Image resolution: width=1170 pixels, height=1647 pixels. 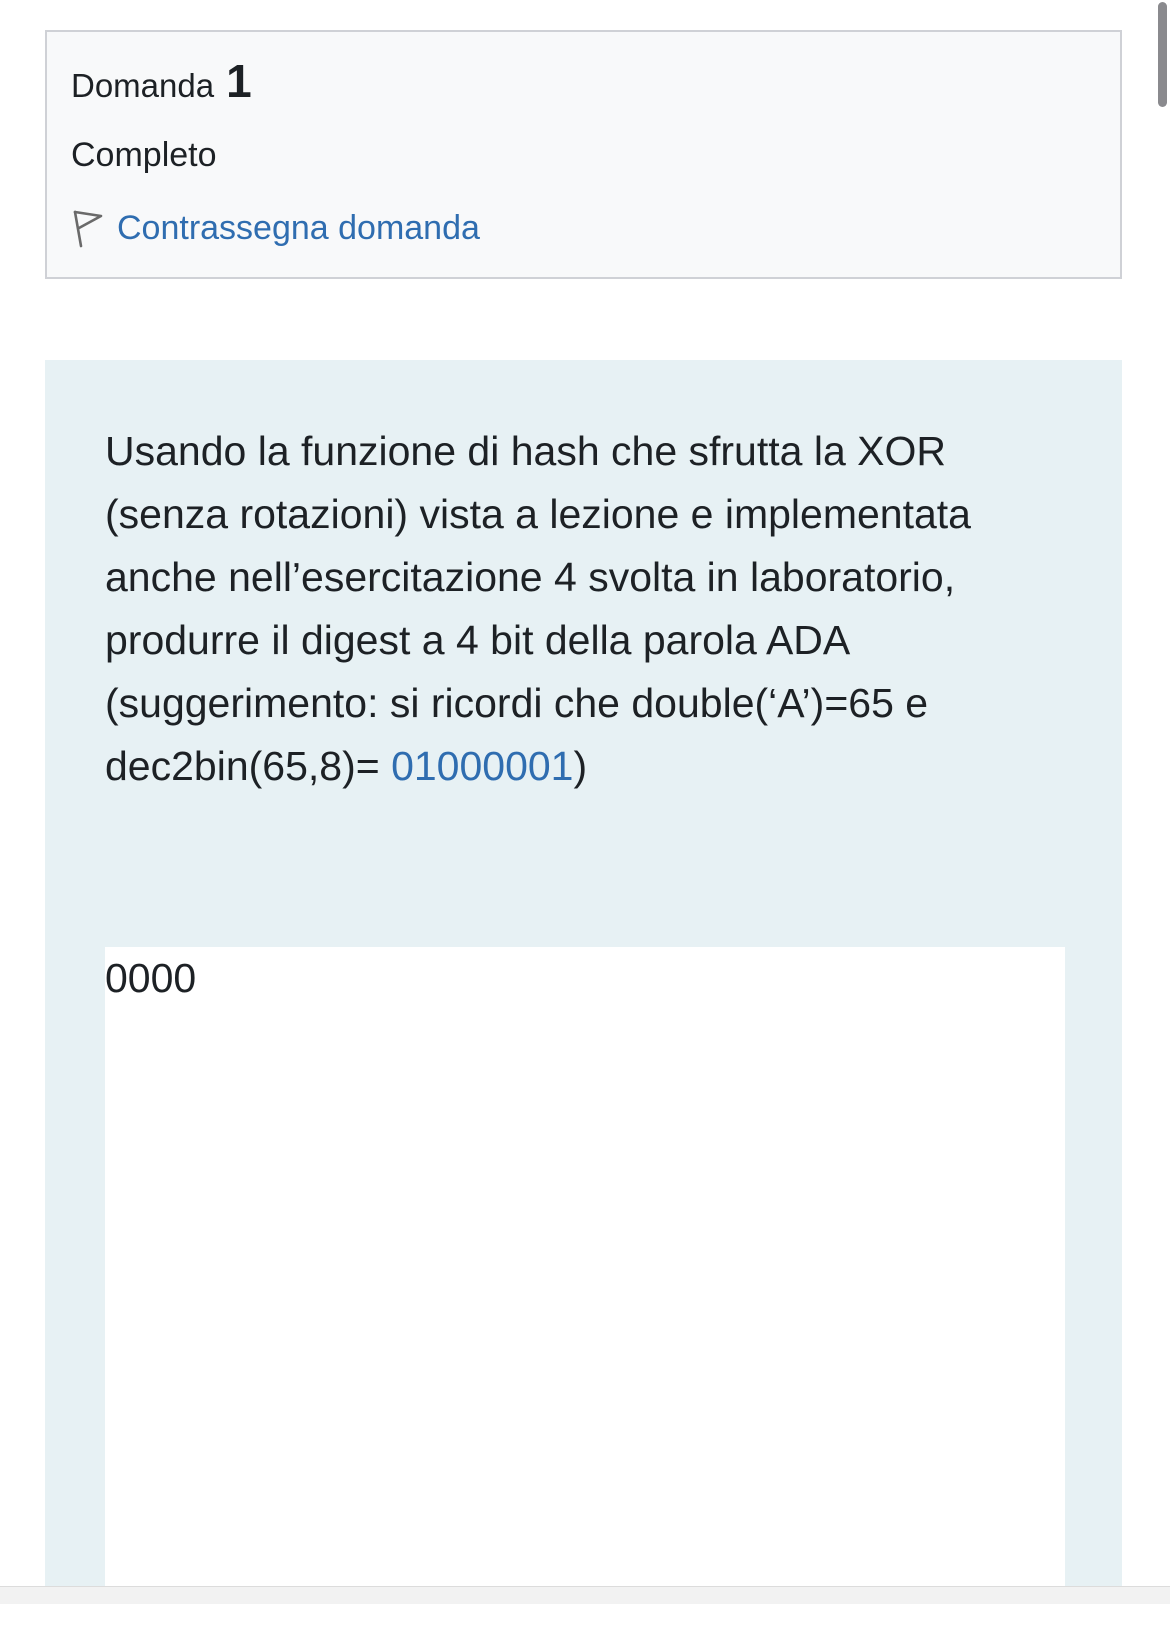 I want to click on question-number: Domanda 1, so click(x=161, y=81).